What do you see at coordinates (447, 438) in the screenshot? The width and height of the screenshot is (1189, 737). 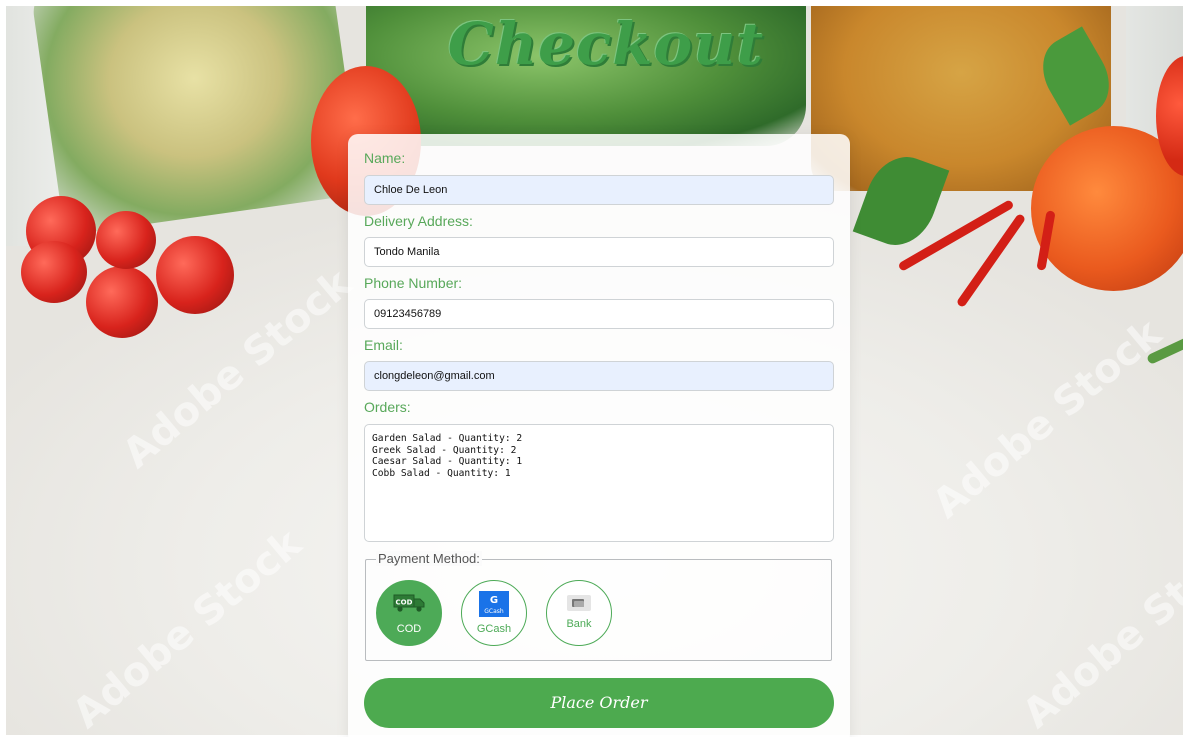 I see `order-line: Garden Salad - Quantity: 2` at bounding box center [447, 438].